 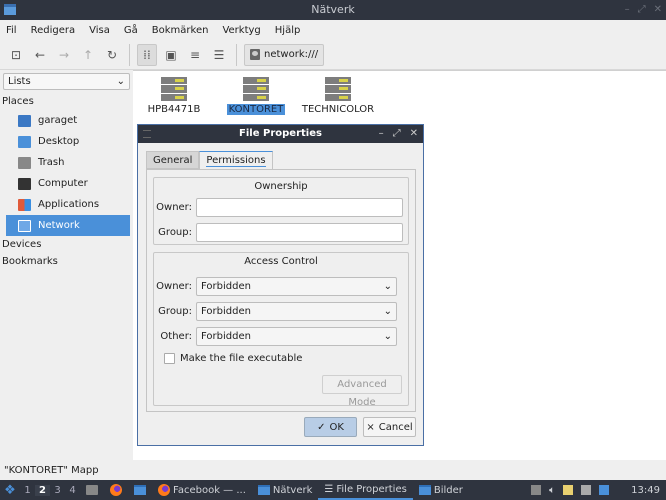 What do you see at coordinates (66, 244) in the screenshot?
I see `devices-heading: Devices` at bounding box center [66, 244].